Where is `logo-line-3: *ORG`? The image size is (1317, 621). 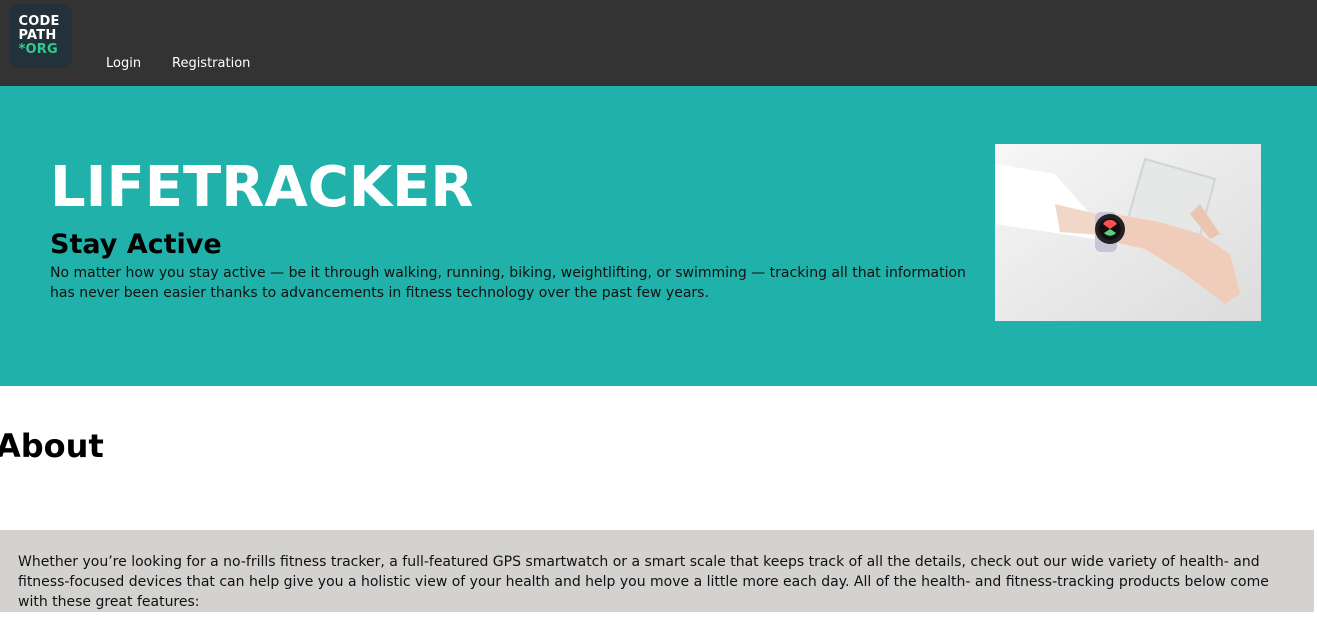
logo-line-3: *ORG is located at coordinates (38, 49).